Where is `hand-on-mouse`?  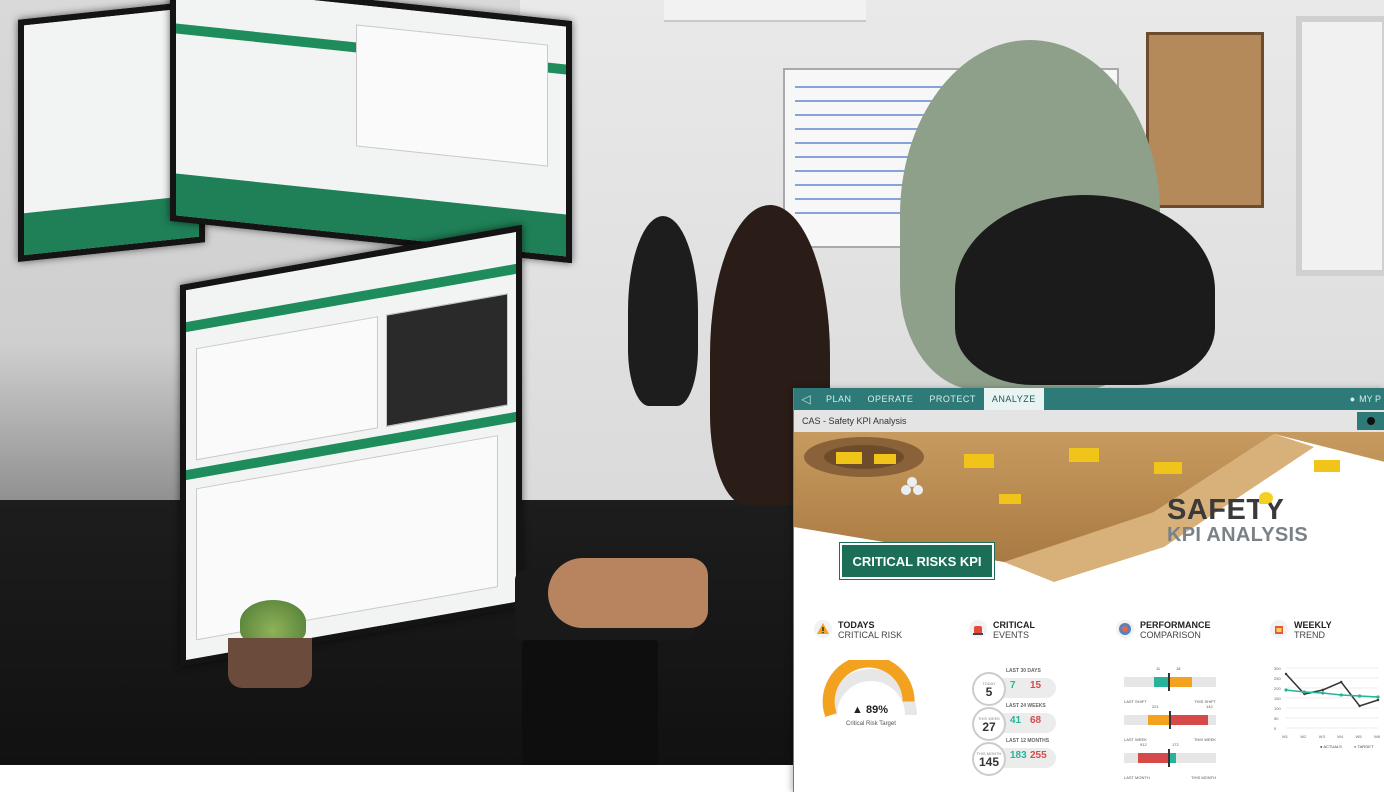 hand-on-mouse is located at coordinates (628, 593).